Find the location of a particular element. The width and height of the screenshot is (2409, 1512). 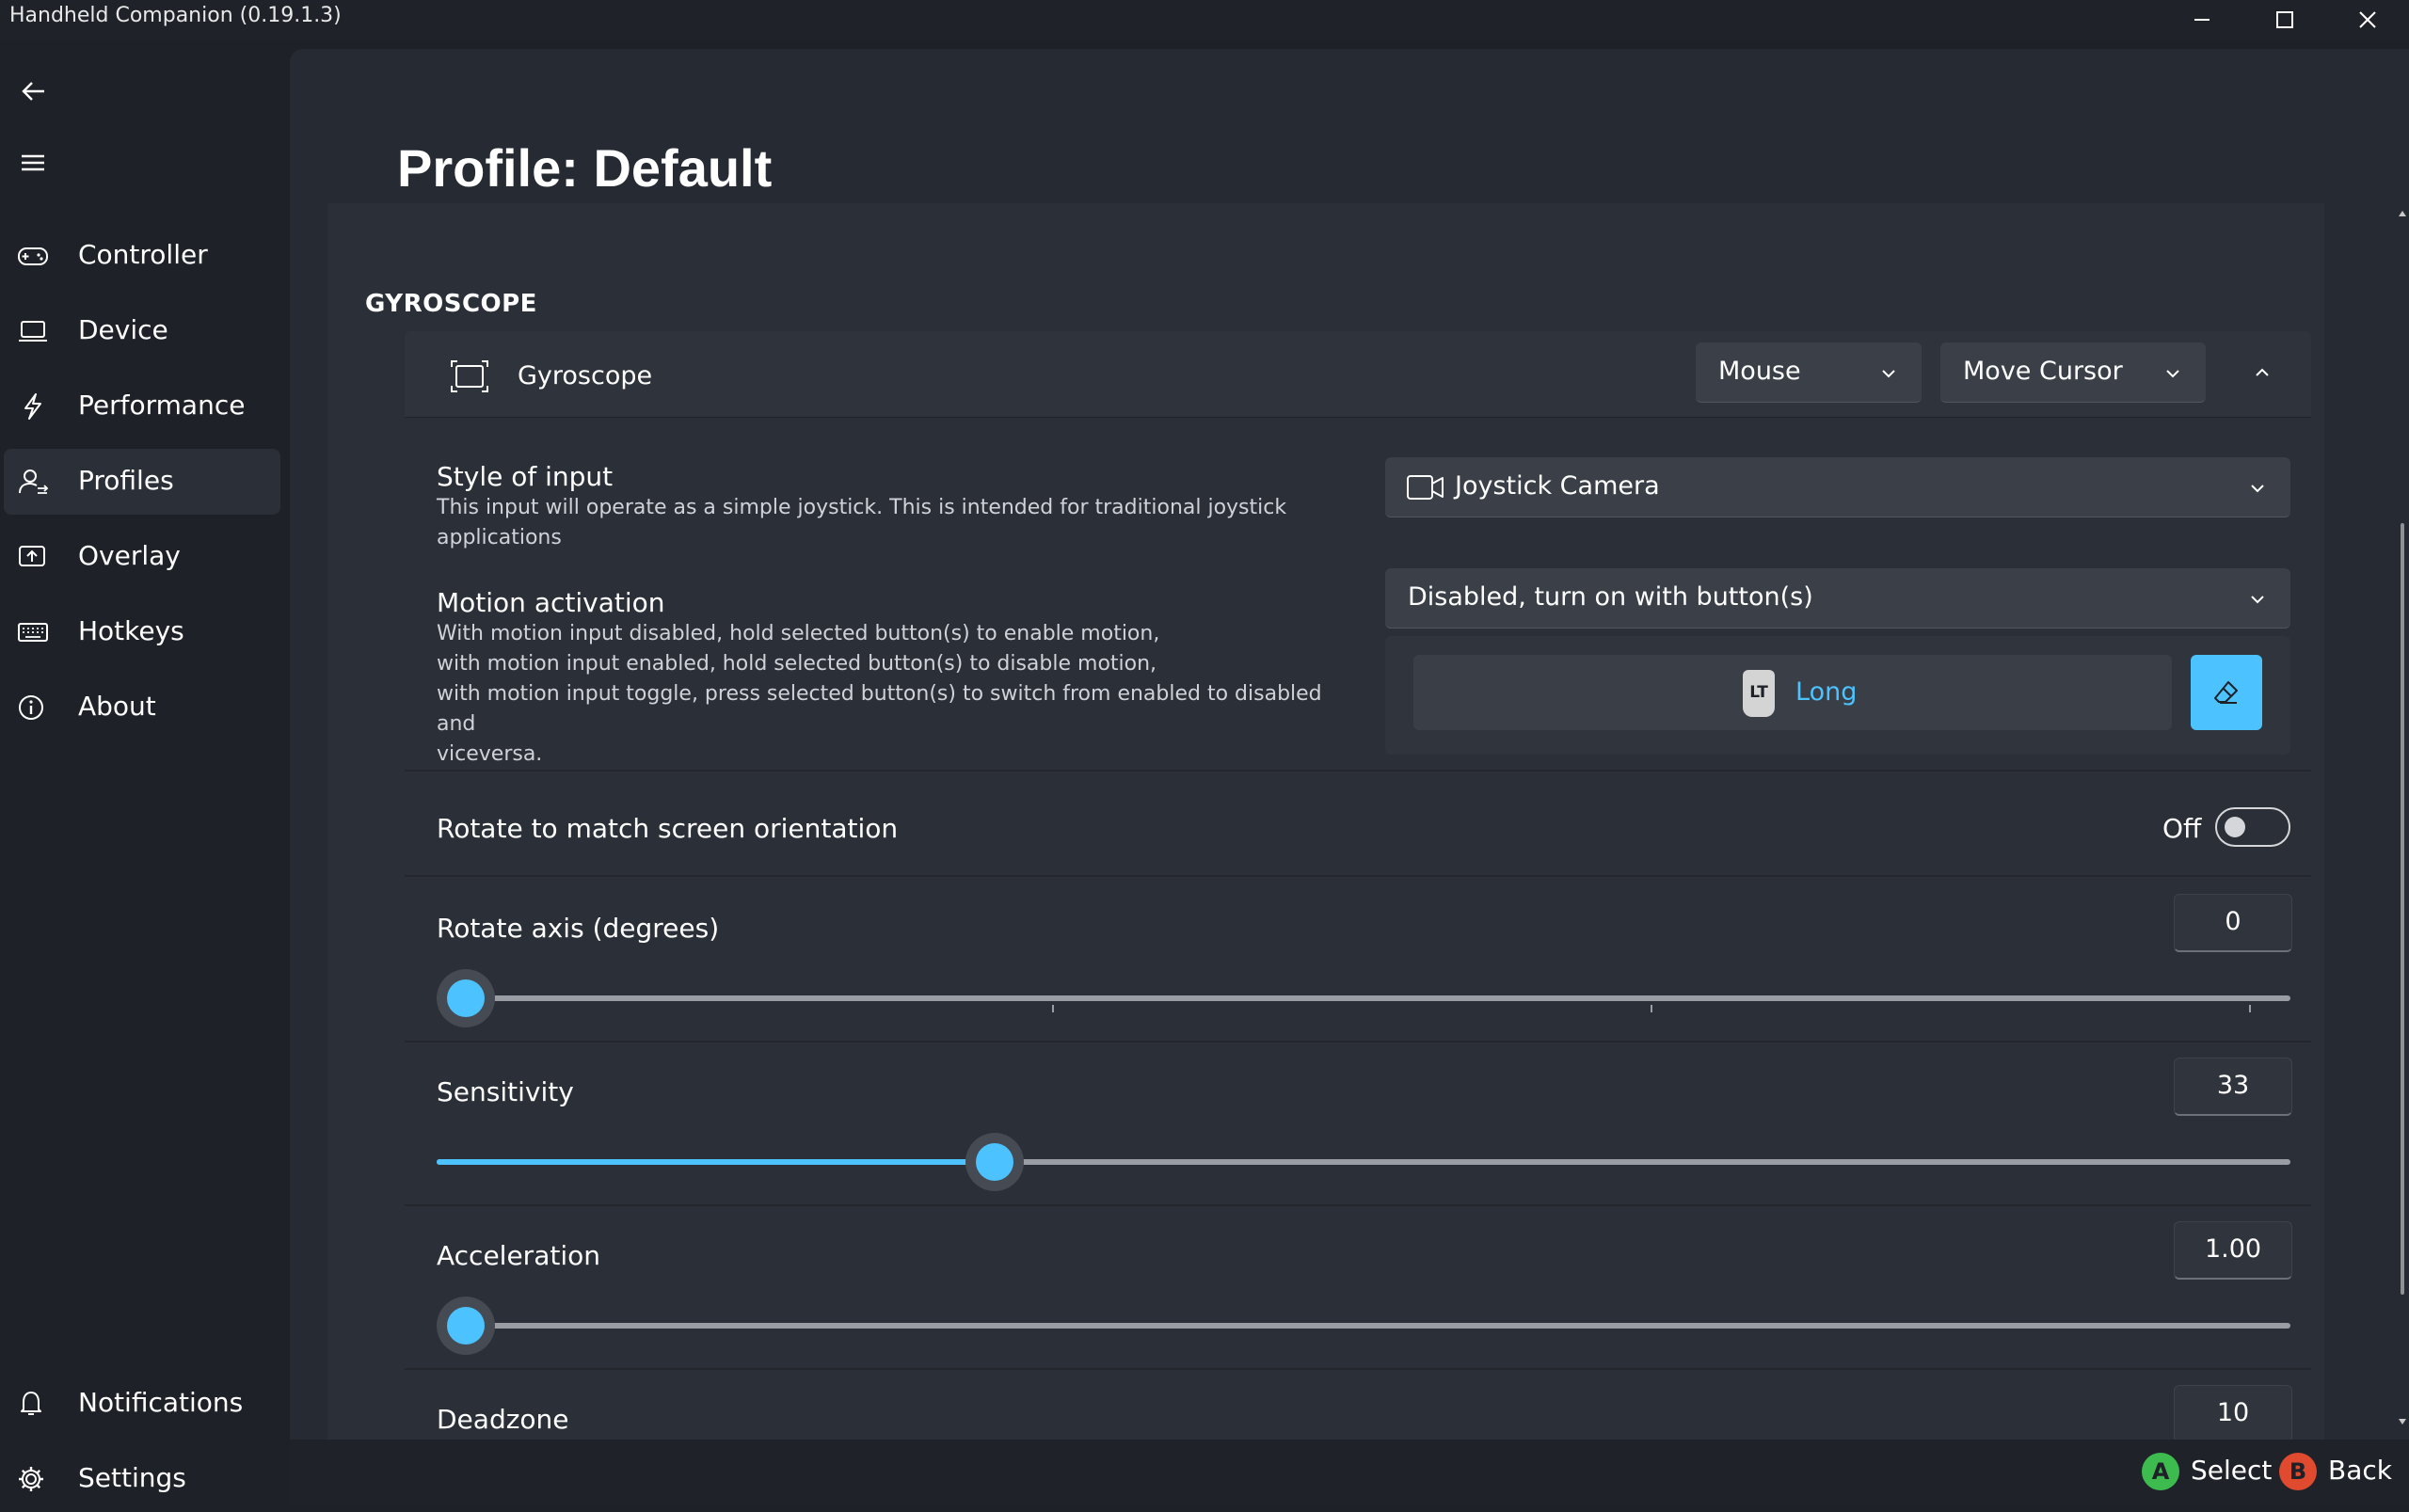

dropdown-value: Mouse is located at coordinates (1760, 372).